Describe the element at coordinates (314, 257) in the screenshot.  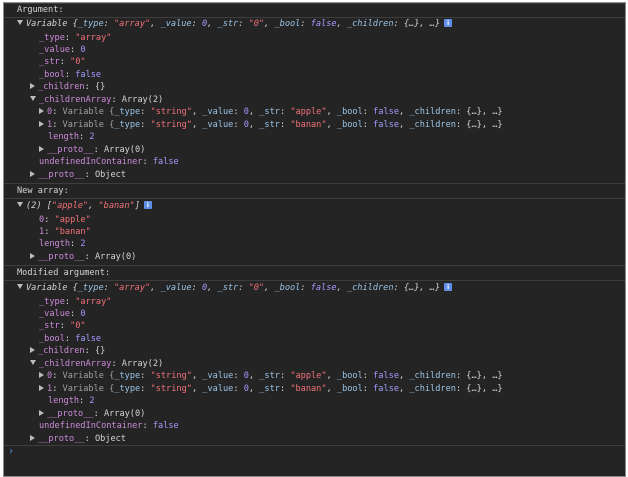
I see `array-proto: __proto__: Array(0)` at that location.